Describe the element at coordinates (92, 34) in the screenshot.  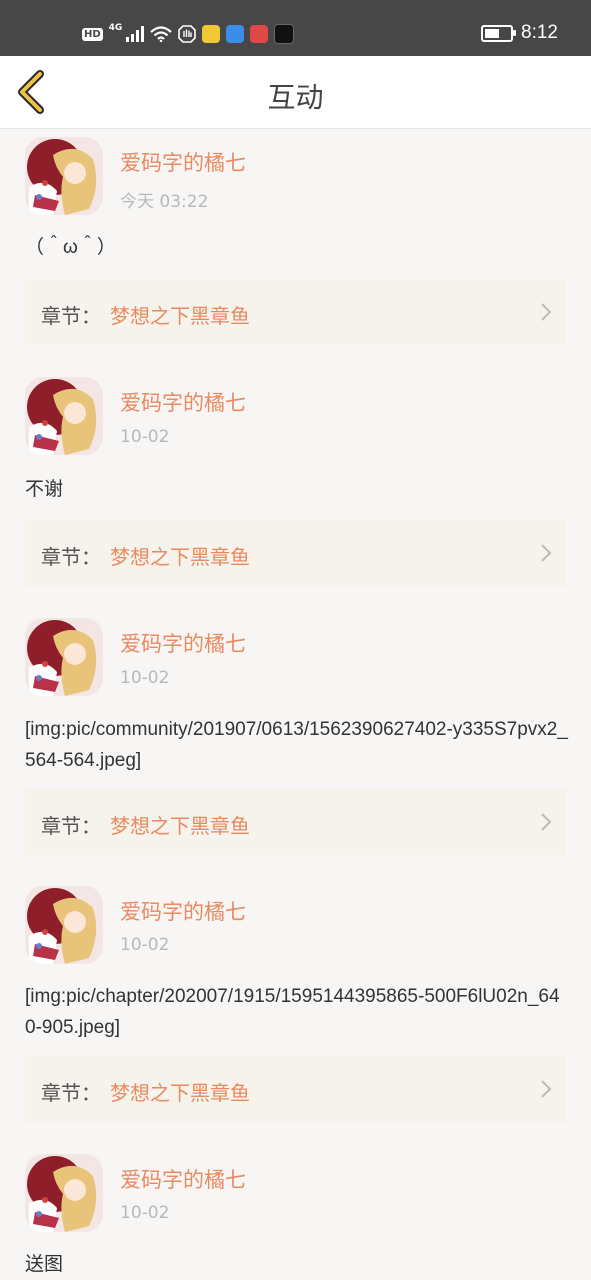
I see `hd-icon: HD` at that location.